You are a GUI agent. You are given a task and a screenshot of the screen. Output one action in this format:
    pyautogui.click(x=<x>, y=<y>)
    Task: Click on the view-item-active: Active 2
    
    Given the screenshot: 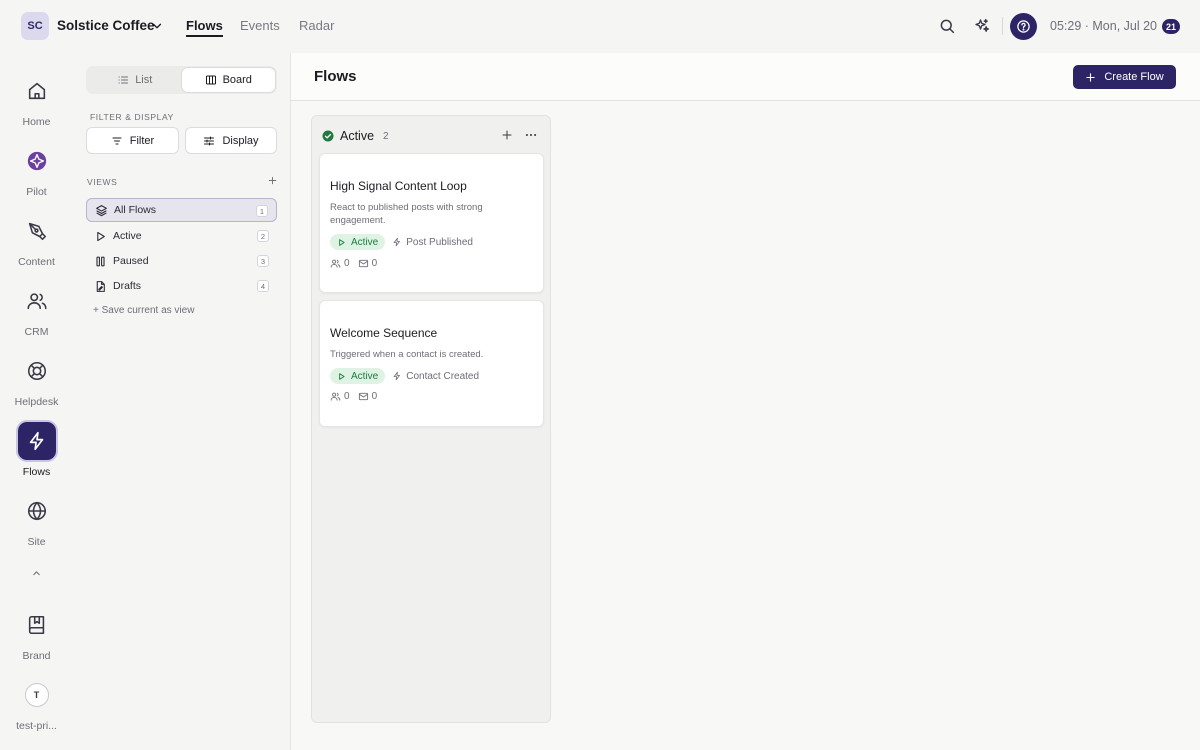 What is the action you would take?
    pyautogui.click(x=181, y=236)
    